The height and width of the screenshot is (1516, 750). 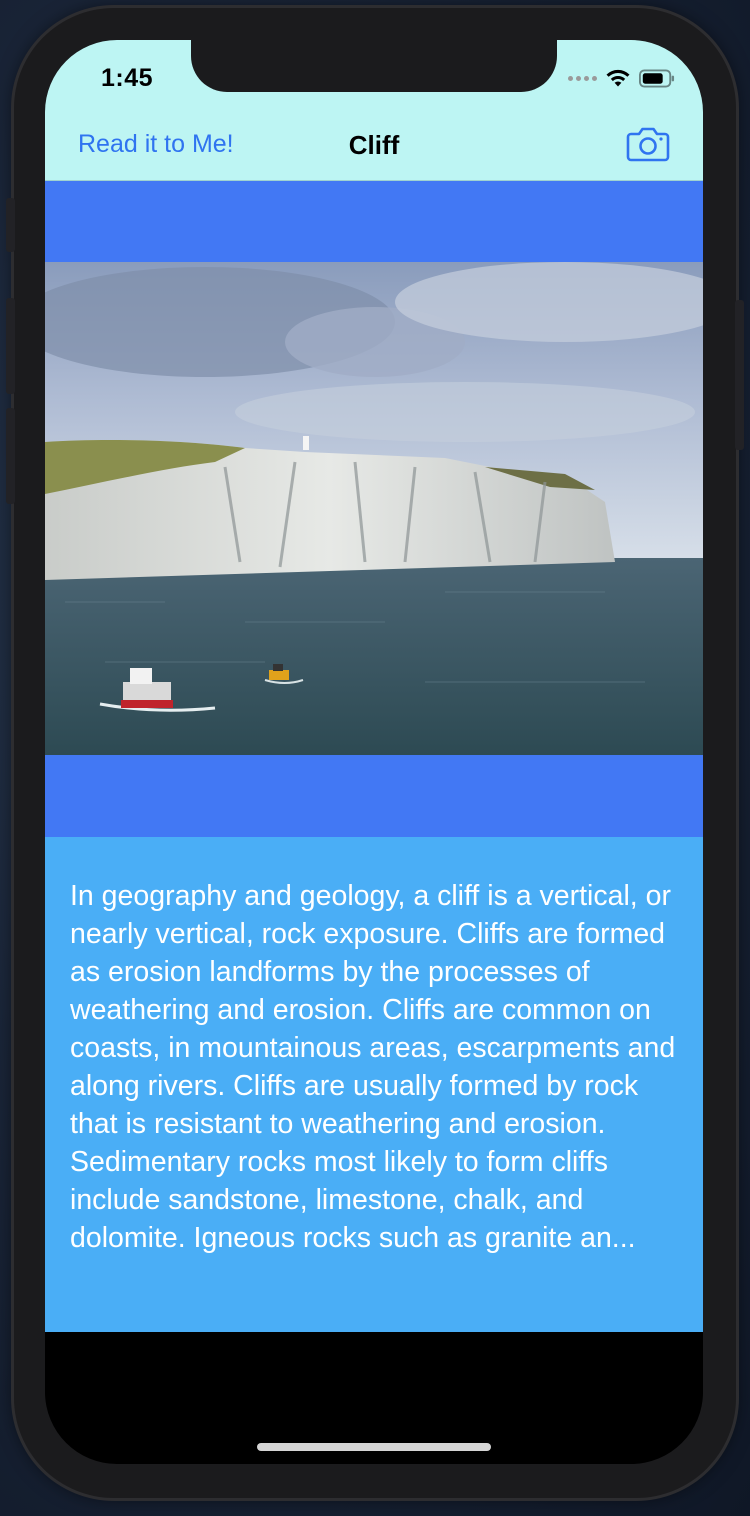 What do you see at coordinates (127, 78) in the screenshot?
I see `status-time: 1:45` at bounding box center [127, 78].